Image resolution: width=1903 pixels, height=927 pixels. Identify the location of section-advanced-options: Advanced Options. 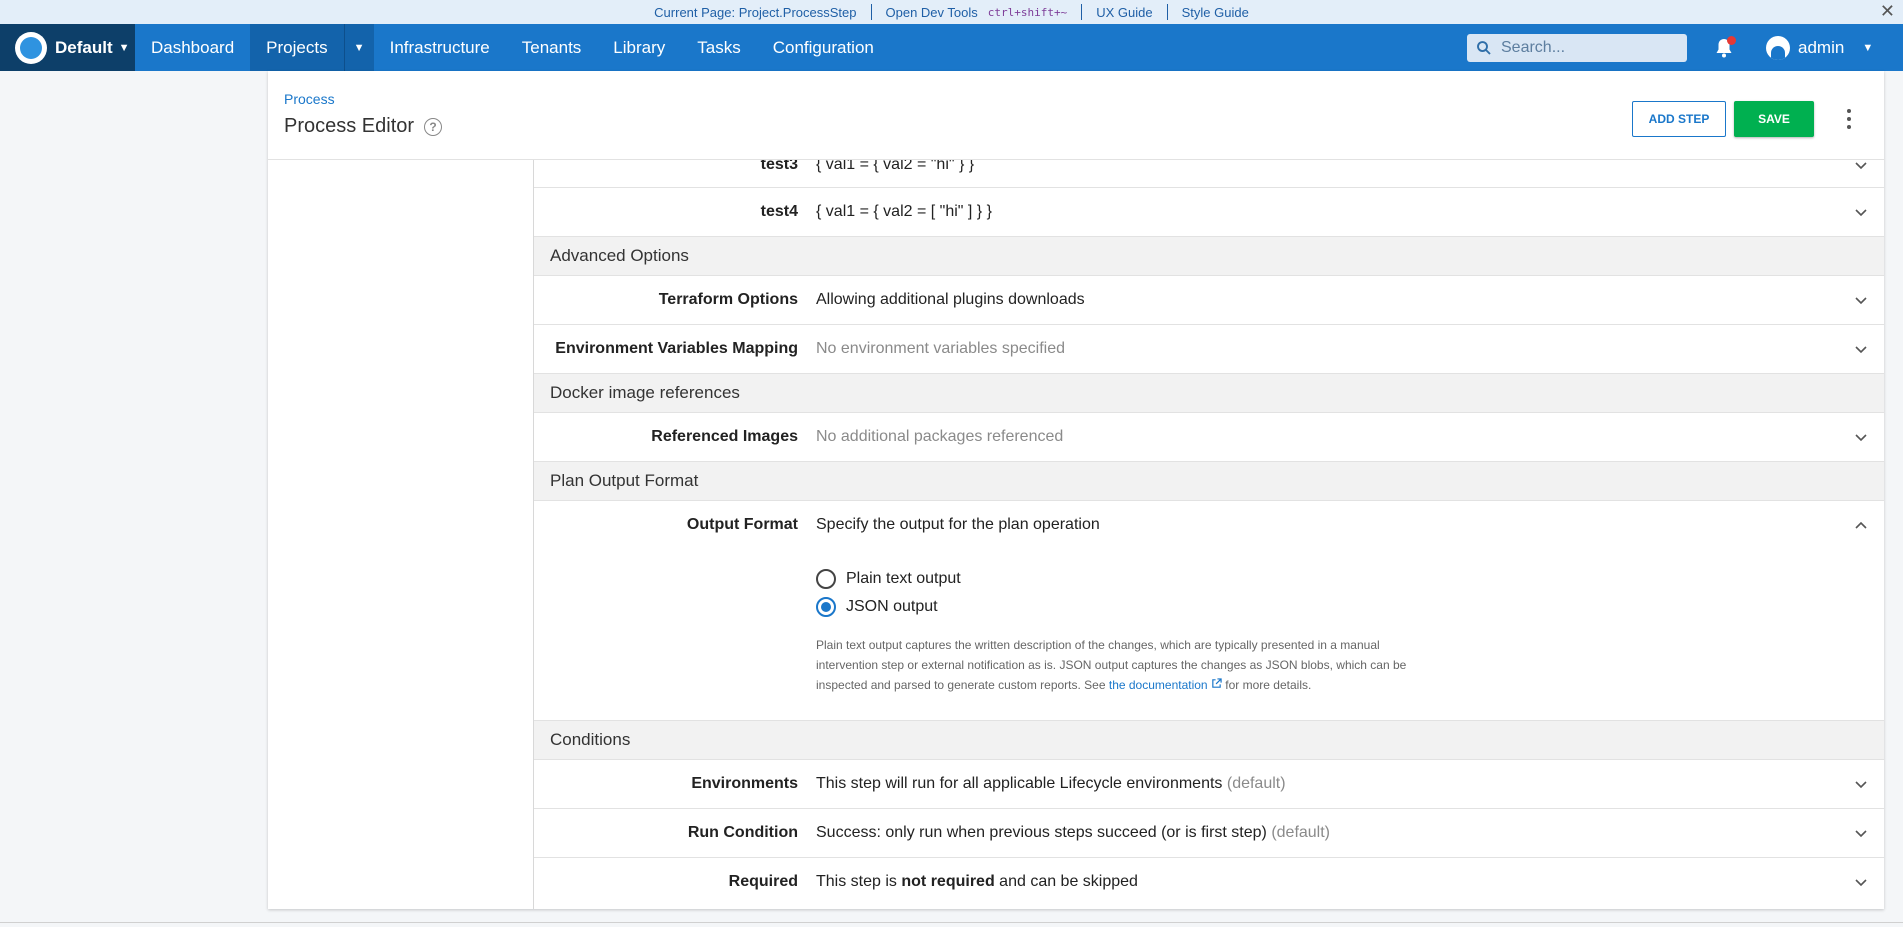
(1209, 256).